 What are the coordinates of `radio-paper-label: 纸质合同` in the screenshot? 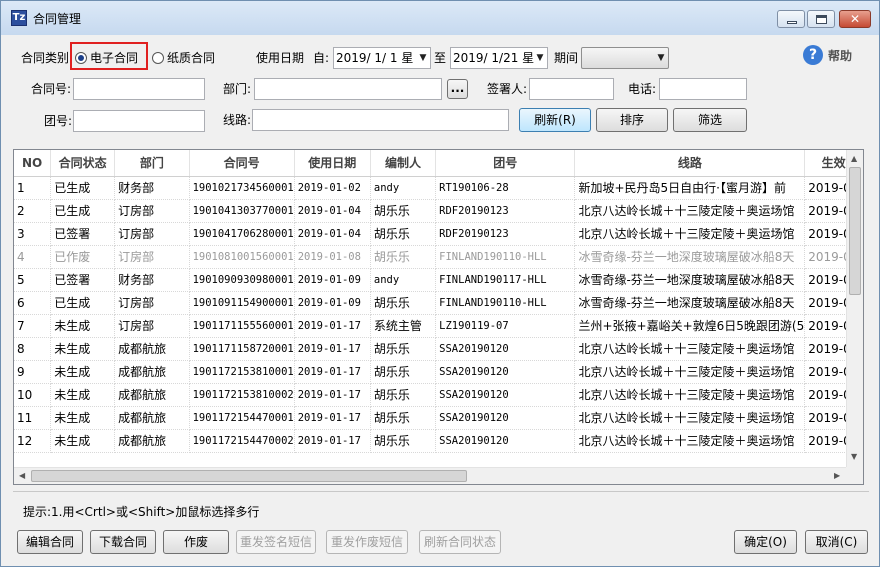 It's located at (191, 58).